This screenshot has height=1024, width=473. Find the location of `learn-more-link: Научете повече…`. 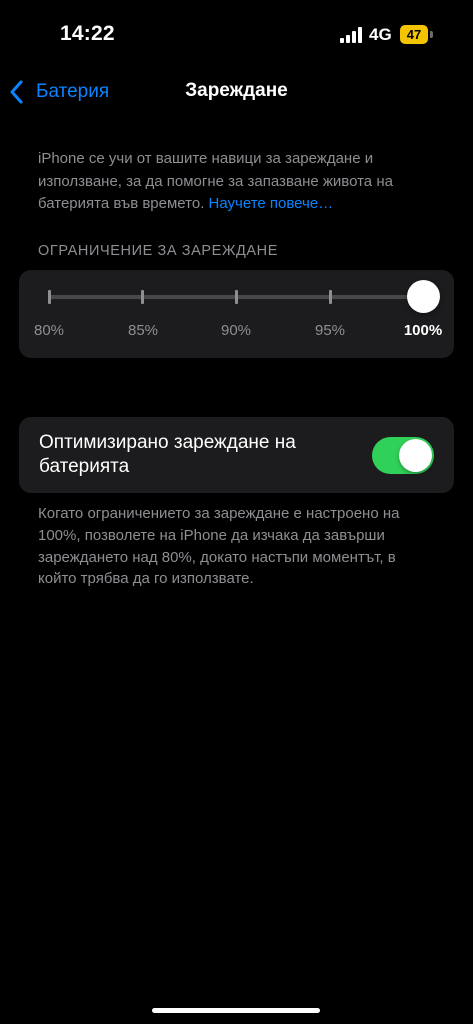

learn-more-link: Научете повече… is located at coordinates (271, 203).